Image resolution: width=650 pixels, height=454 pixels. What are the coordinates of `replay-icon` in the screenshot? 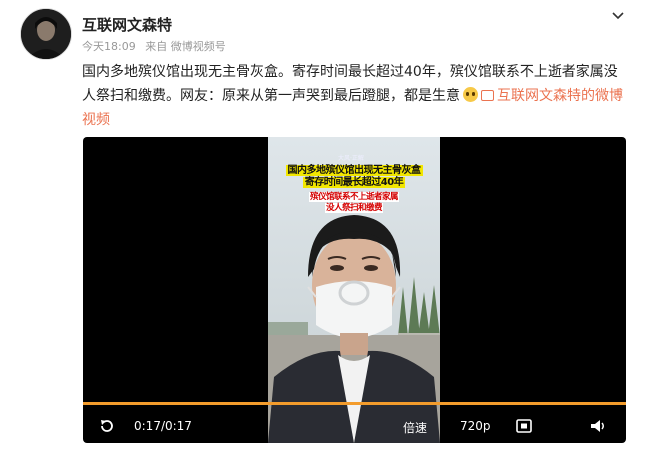 It's located at (107, 426).